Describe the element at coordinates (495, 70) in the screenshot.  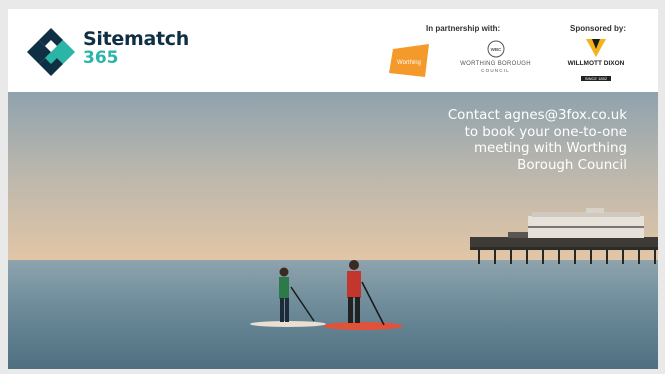
I see `council-sub: COUNCIL` at that location.